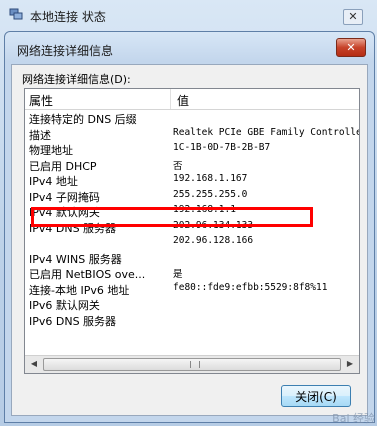 This screenshot has height=426, width=377. I want to click on list-item: 已启用 DHCP 否, so click(192, 166).